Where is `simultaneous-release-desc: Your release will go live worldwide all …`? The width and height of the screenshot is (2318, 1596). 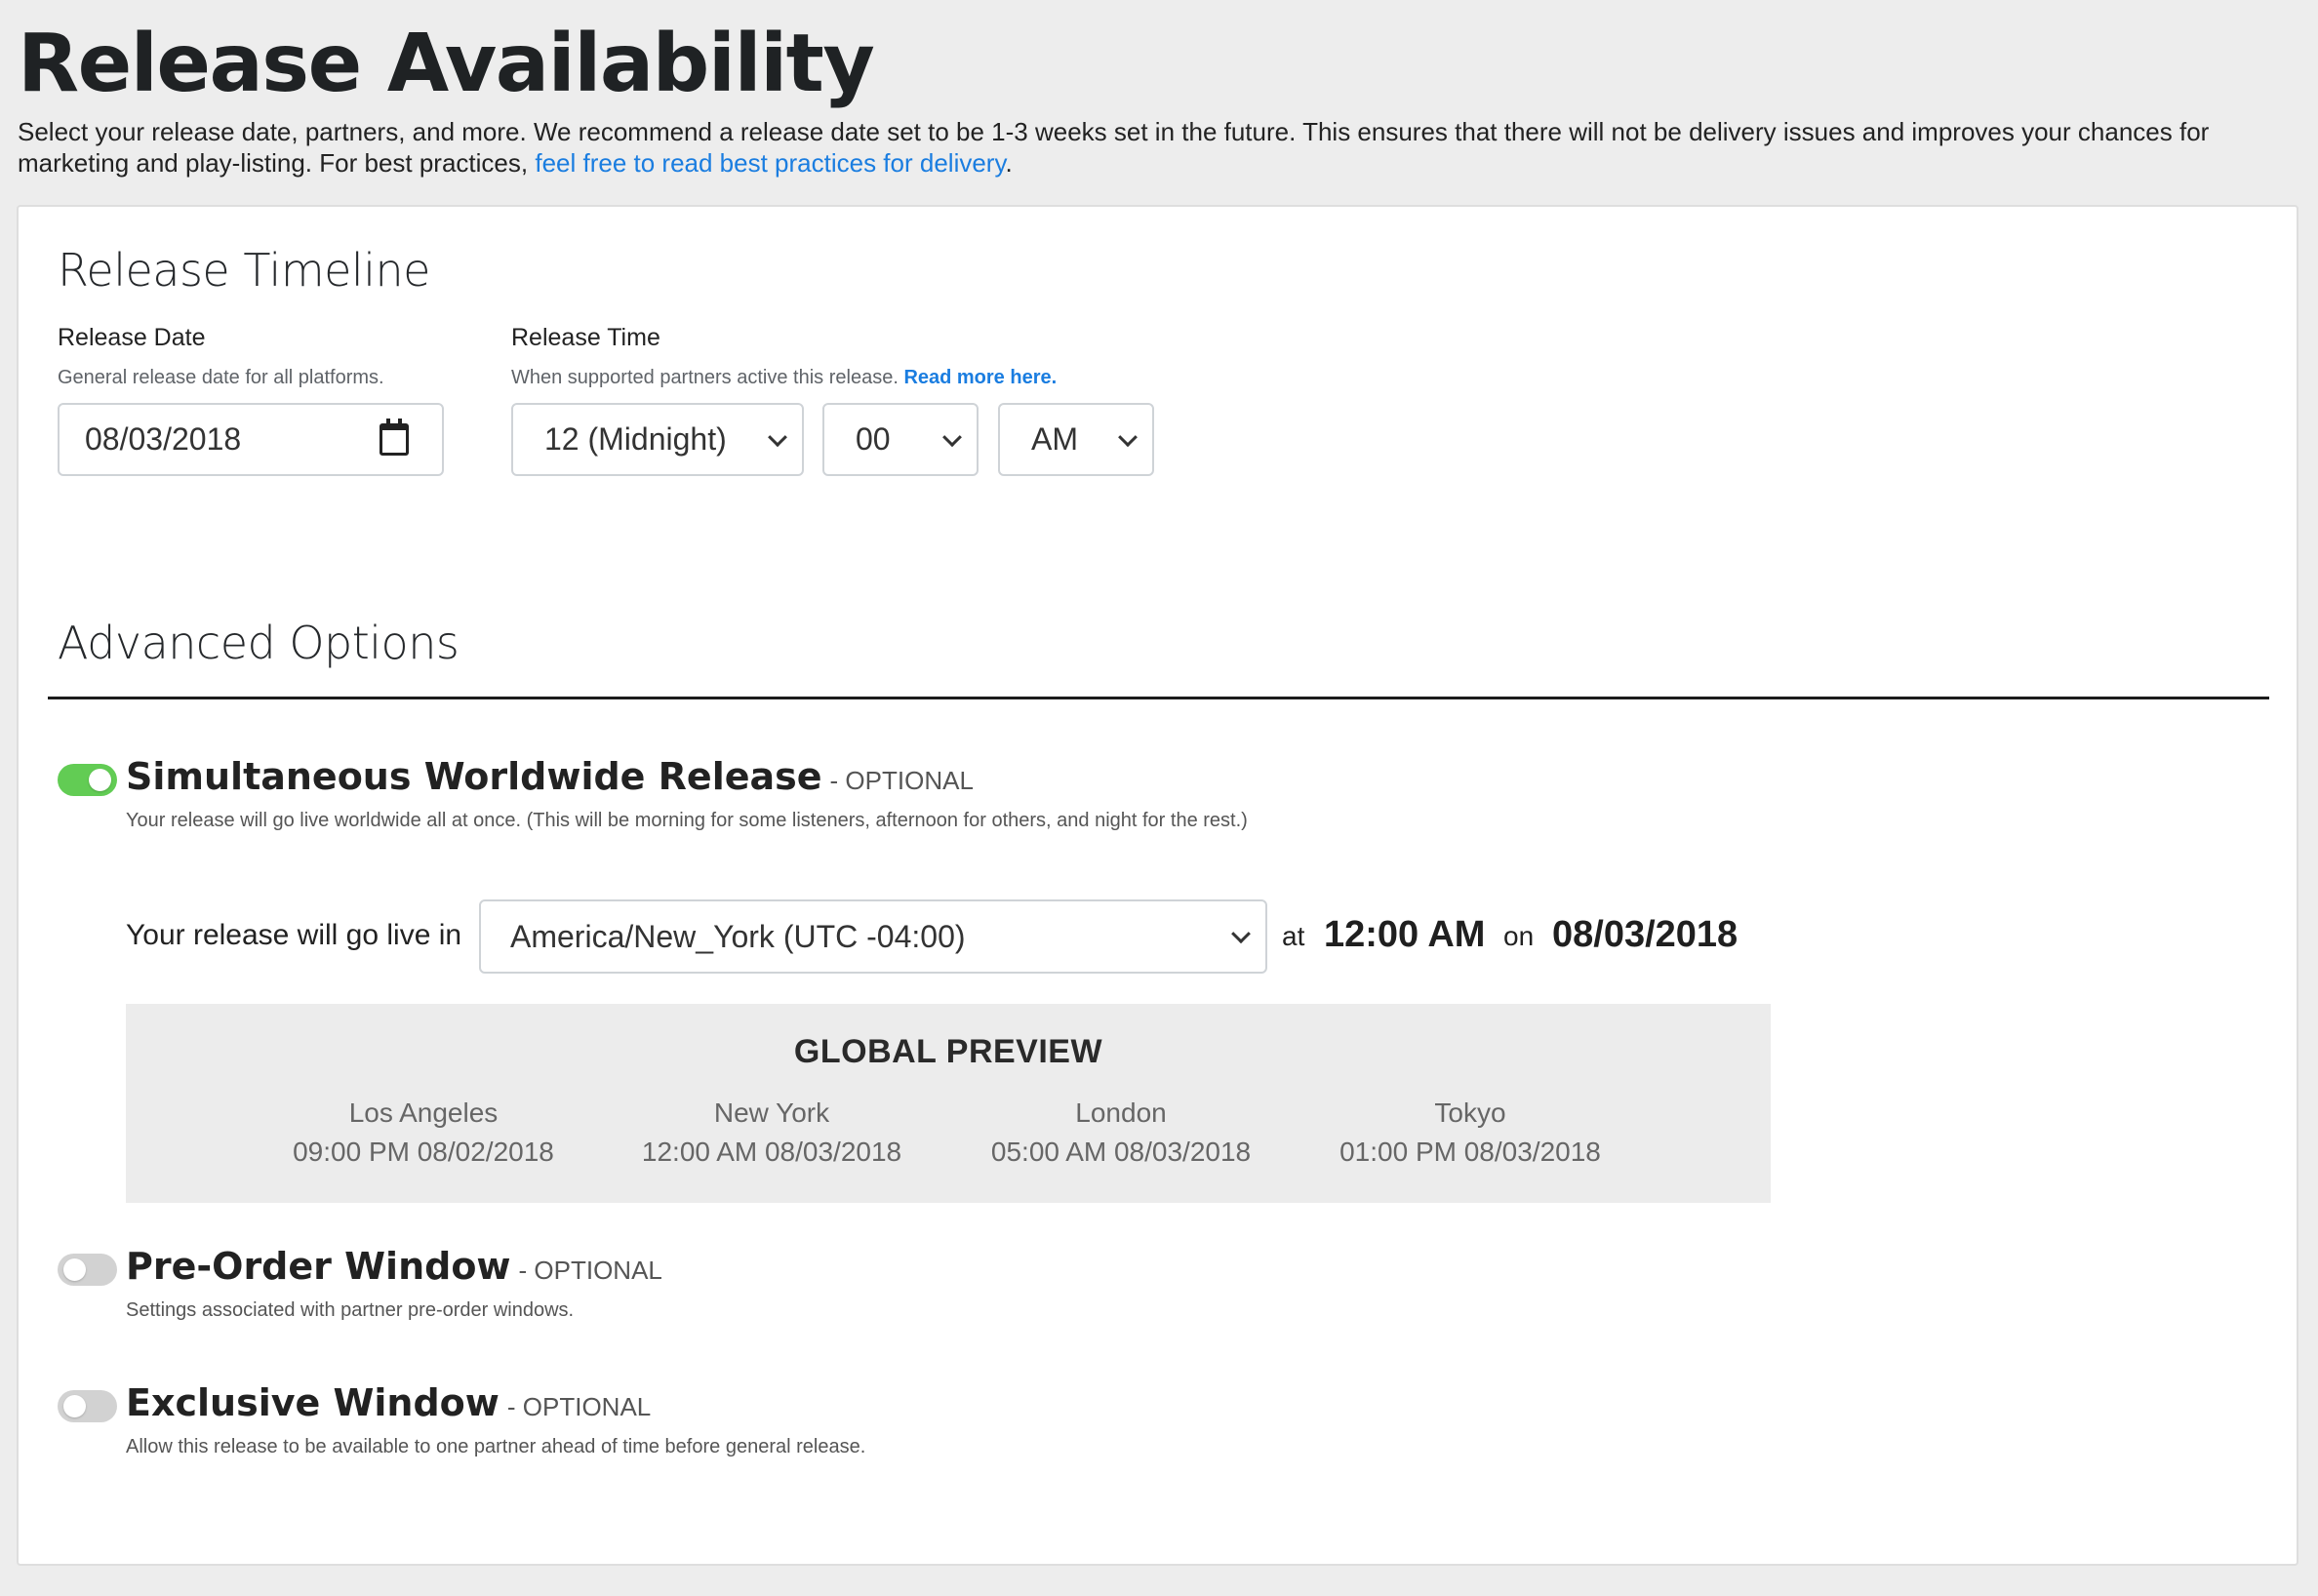
simultaneous-release-desc: Your release will go live worldwide all … is located at coordinates (687, 821).